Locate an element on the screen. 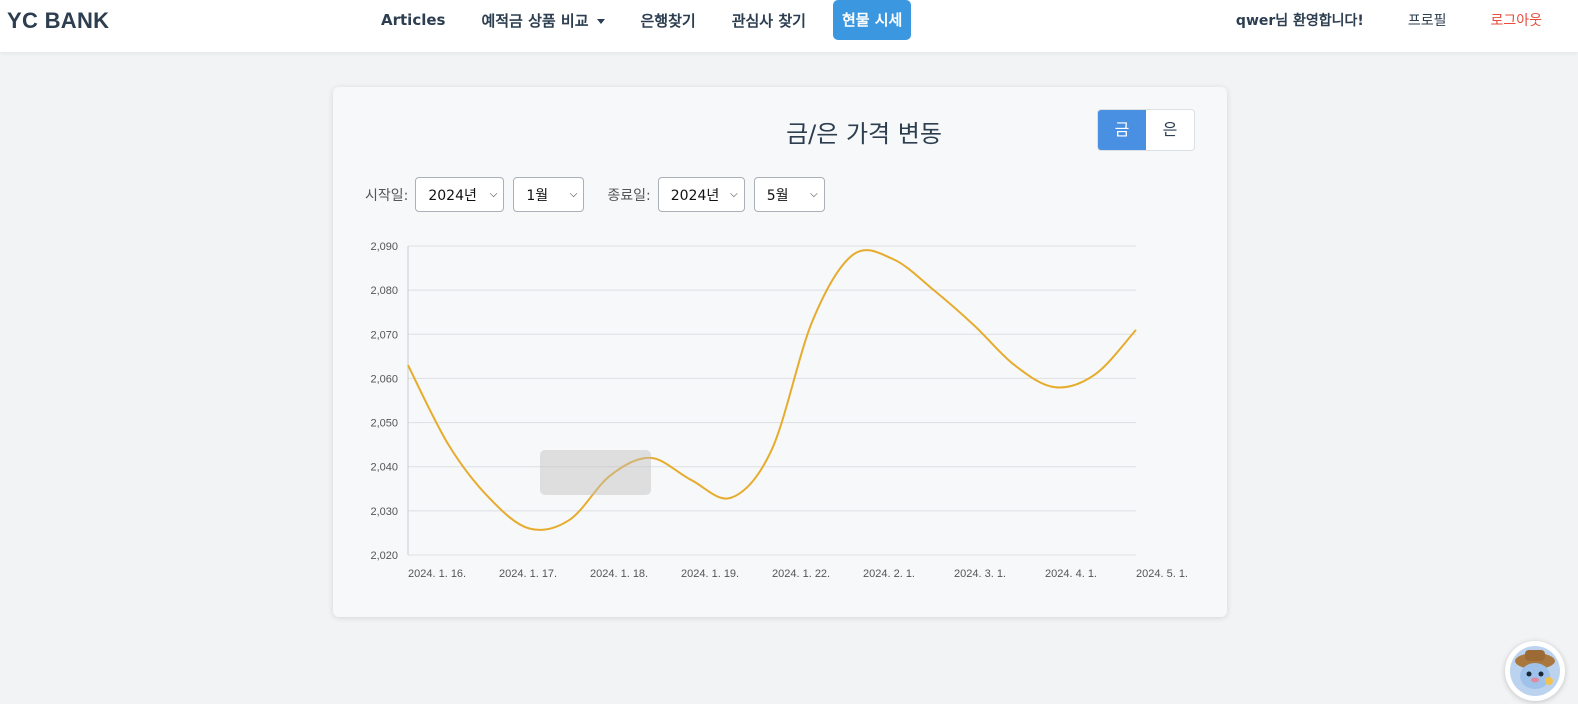 Image resolution: width=1578 pixels, height=704 pixels. y-tick-label: 2,080 is located at coordinates (384, 291).